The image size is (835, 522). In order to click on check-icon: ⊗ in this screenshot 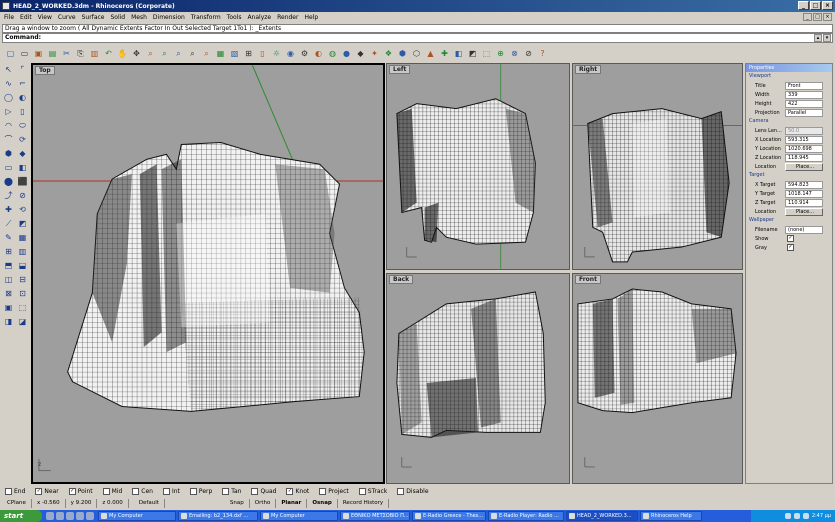, I will do `click(514, 53)`.